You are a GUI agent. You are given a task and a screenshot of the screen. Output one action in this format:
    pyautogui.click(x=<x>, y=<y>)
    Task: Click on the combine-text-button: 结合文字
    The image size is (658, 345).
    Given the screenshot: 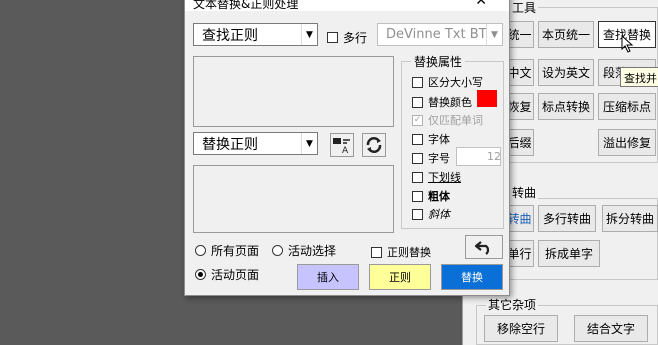 What is the action you would take?
    pyautogui.click(x=611, y=328)
    